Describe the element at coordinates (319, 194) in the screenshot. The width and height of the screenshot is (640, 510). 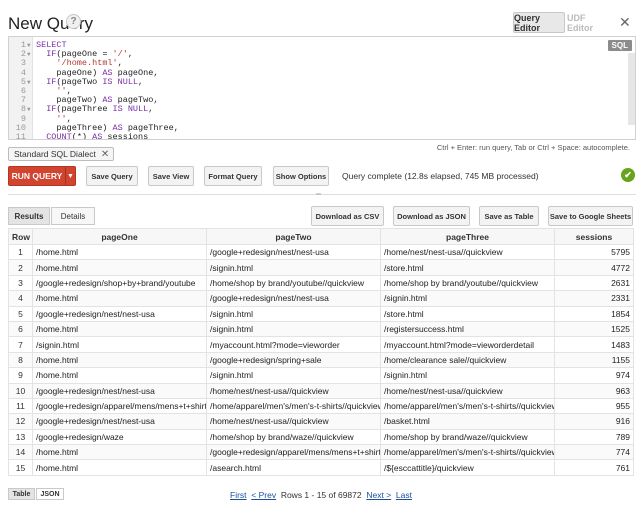
I see `resize-handle-icon: ═` at that location.